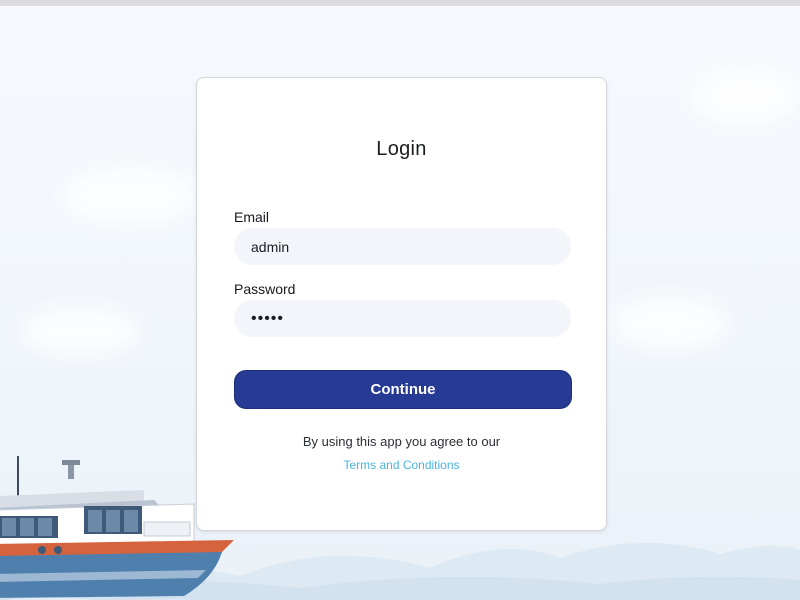 This screenshot has height=600, width=800. What do you see at coordinates (401, 441) in the screenshot?
I see `agreement-text: By using this app you agree to our` at bounding box center [401, 441].